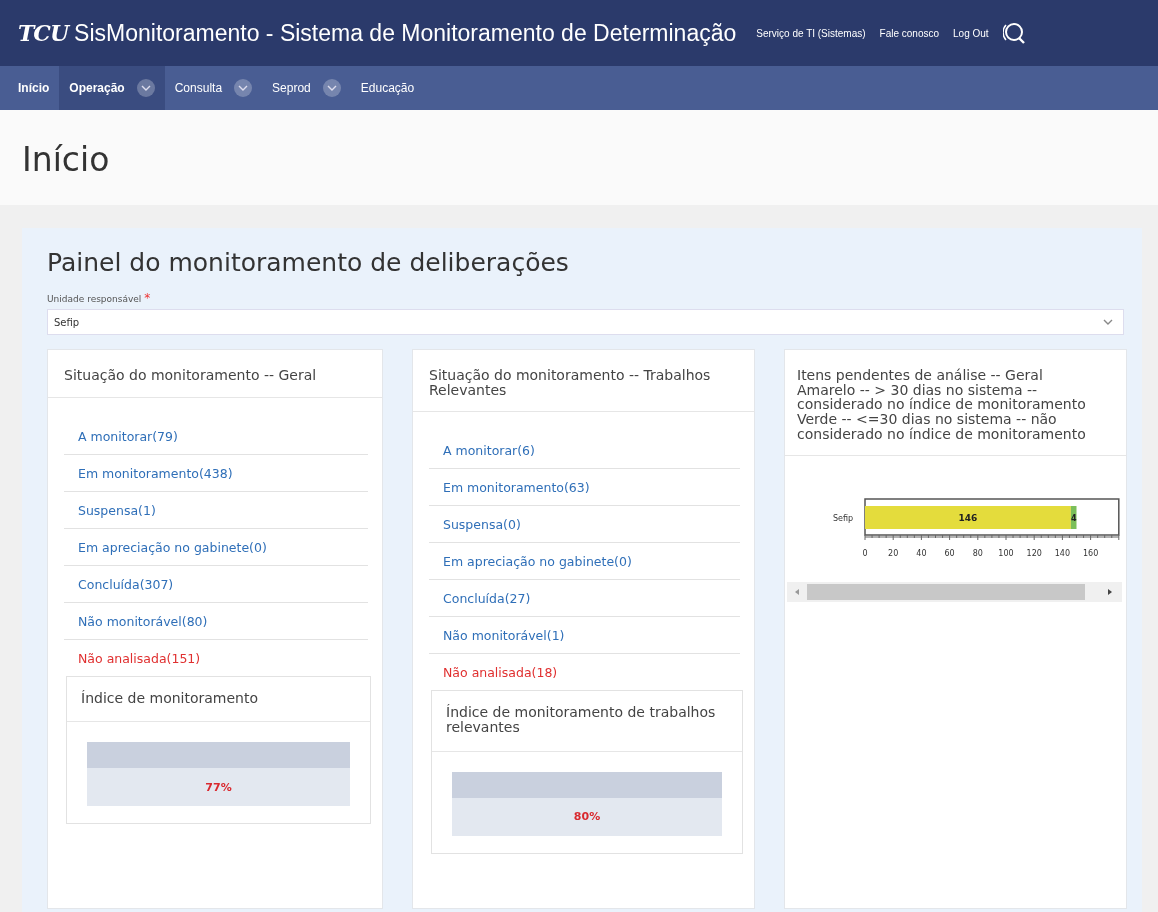  Describe the element at coordinates (893, 554) in the screenshot. I see `tick-label: 20` at that location.